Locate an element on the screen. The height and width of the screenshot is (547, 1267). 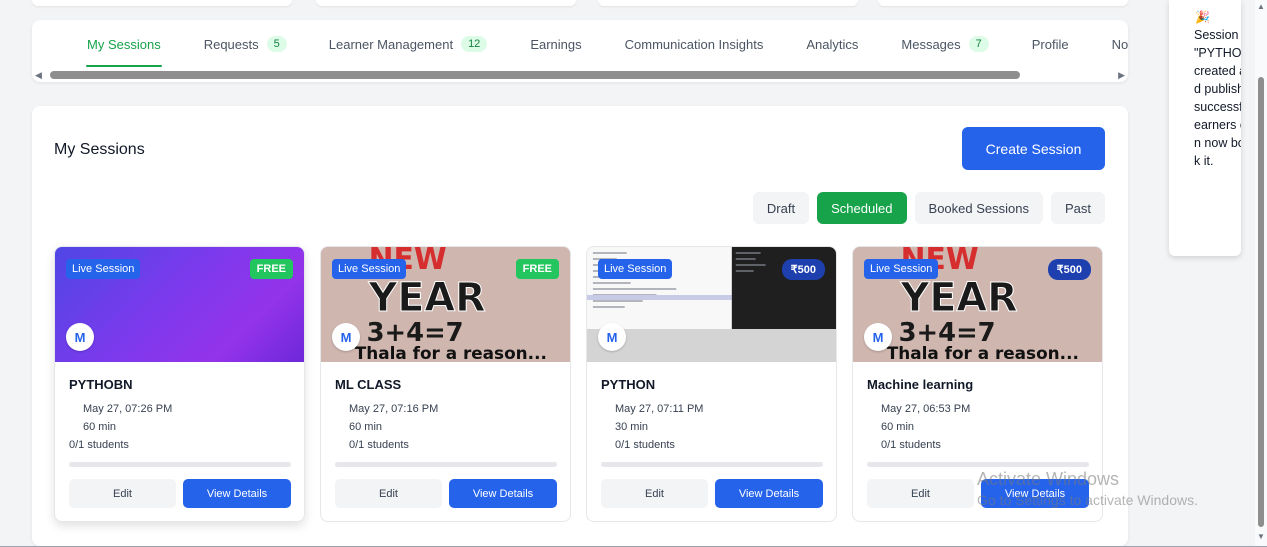
tab-profile: Profile is located at coordinates (1050, 44).